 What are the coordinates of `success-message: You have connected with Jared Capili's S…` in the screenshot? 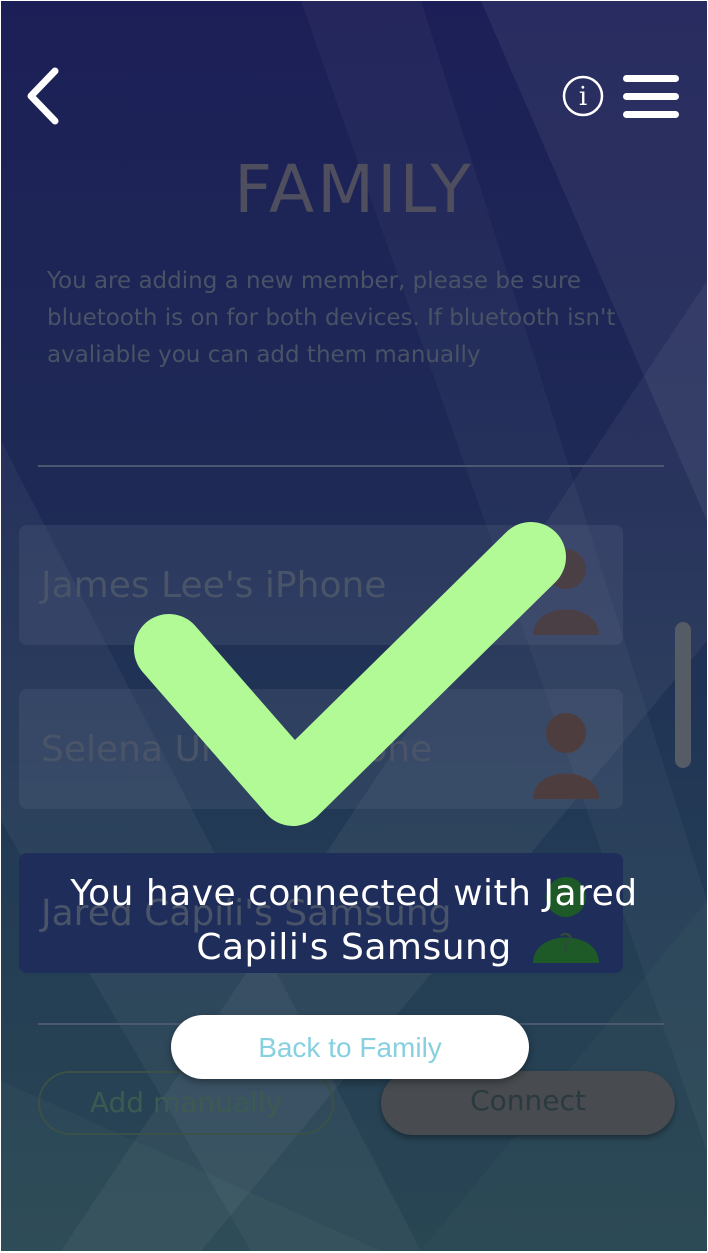 It's located at (354, 920).